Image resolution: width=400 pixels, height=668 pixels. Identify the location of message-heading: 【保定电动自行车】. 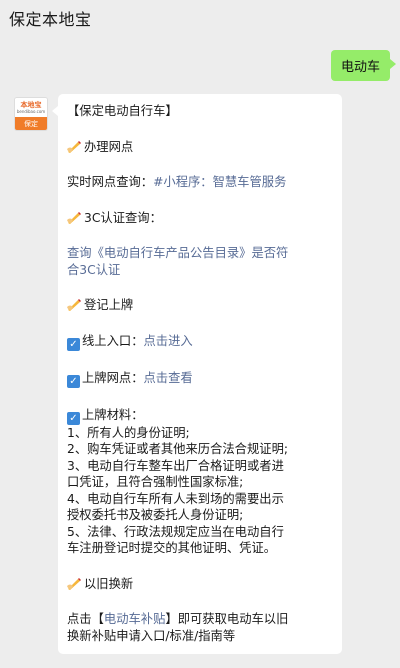
(122, 111).